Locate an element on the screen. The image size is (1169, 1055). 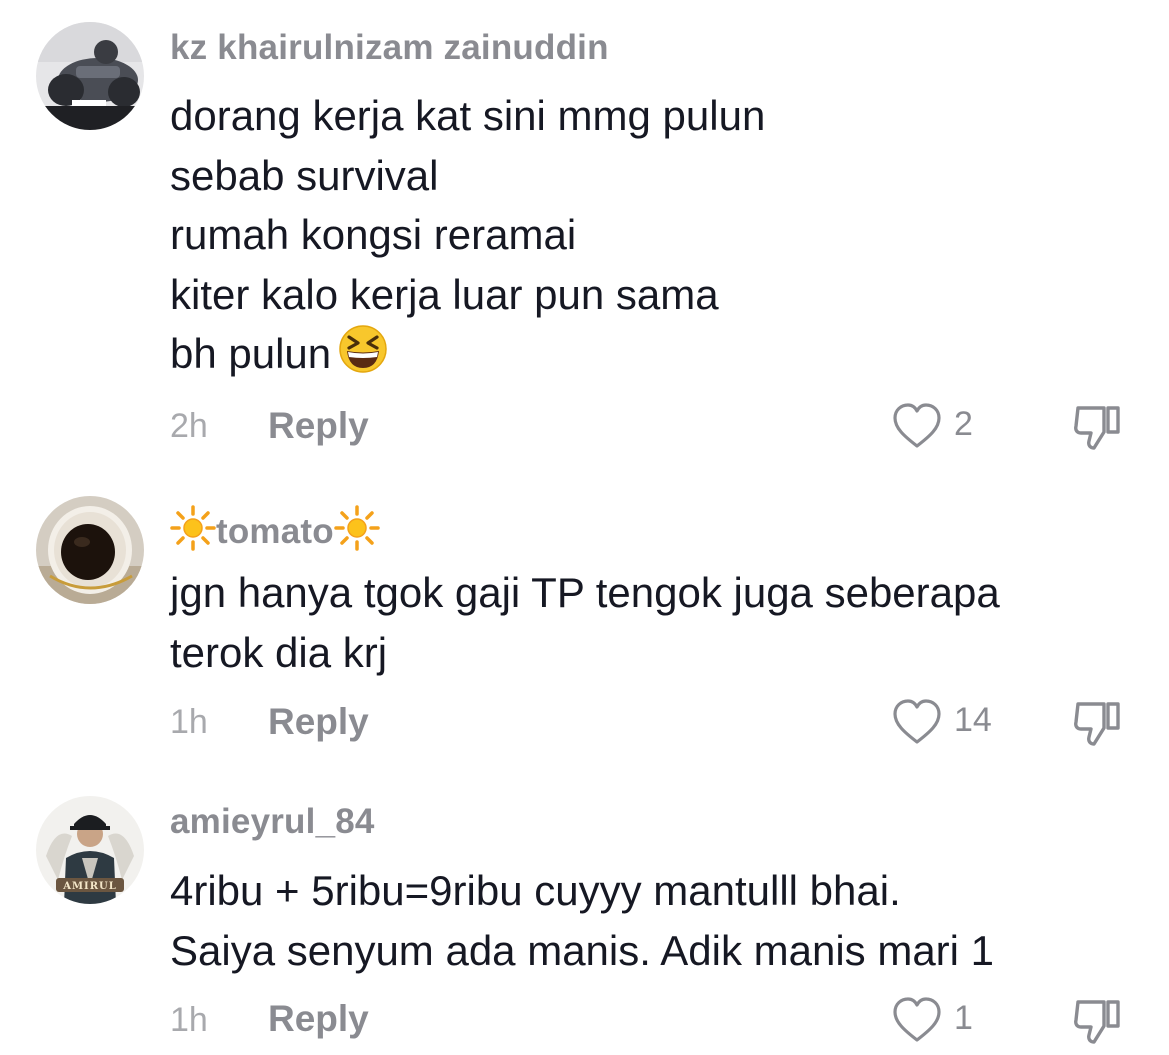
comment-line-last: bh pulun is located at coordinates (660, 357).